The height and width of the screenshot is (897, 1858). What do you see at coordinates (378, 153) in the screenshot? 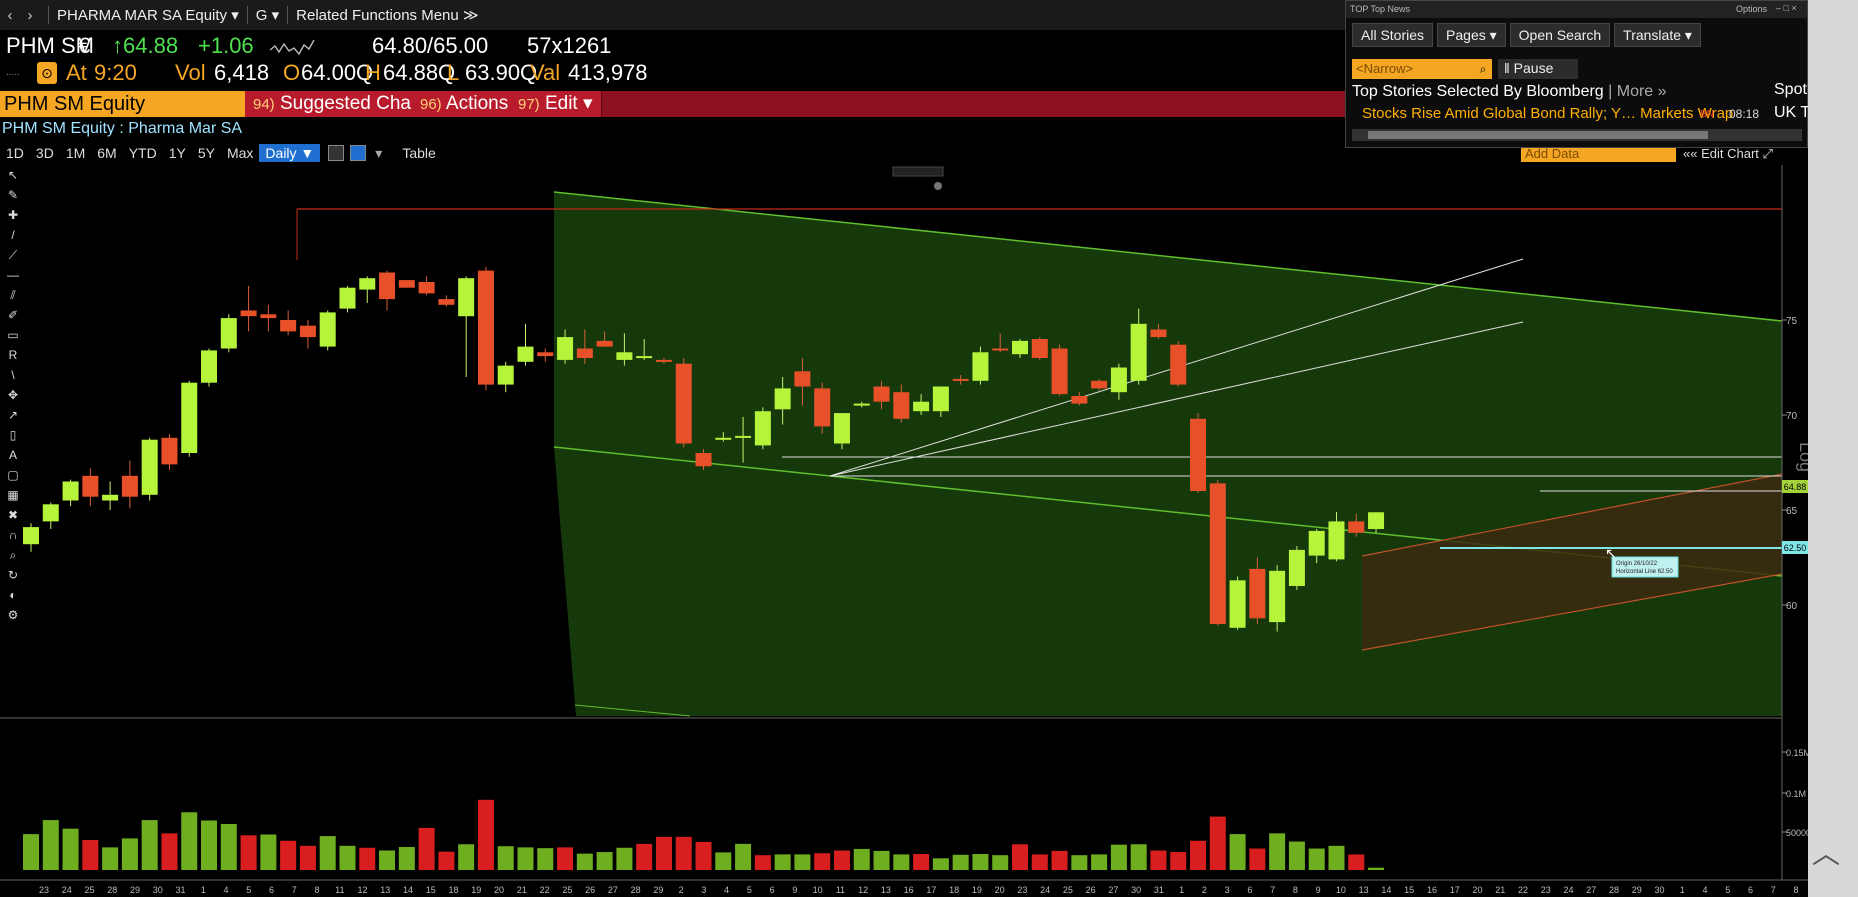
I see `chart-type-dropdown-icon: ▾` at bounding box center [378, 153].